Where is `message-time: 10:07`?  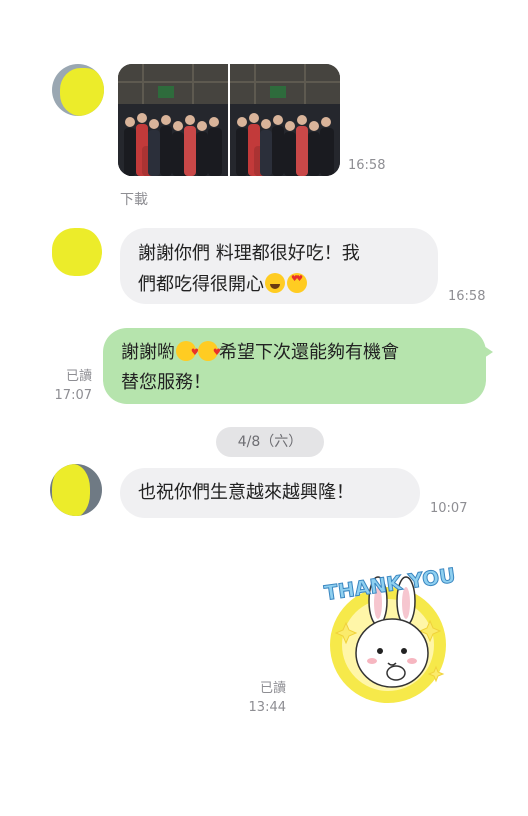 message-time: 10:07 is located at coordinates (449, 508).